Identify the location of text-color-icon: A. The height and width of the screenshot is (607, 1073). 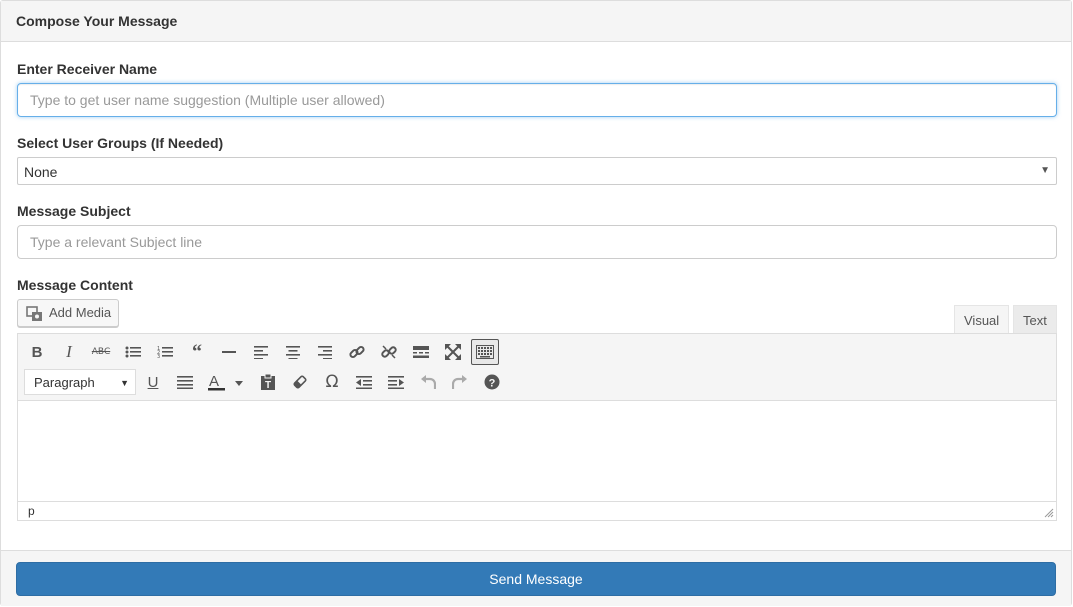
(225, 382).